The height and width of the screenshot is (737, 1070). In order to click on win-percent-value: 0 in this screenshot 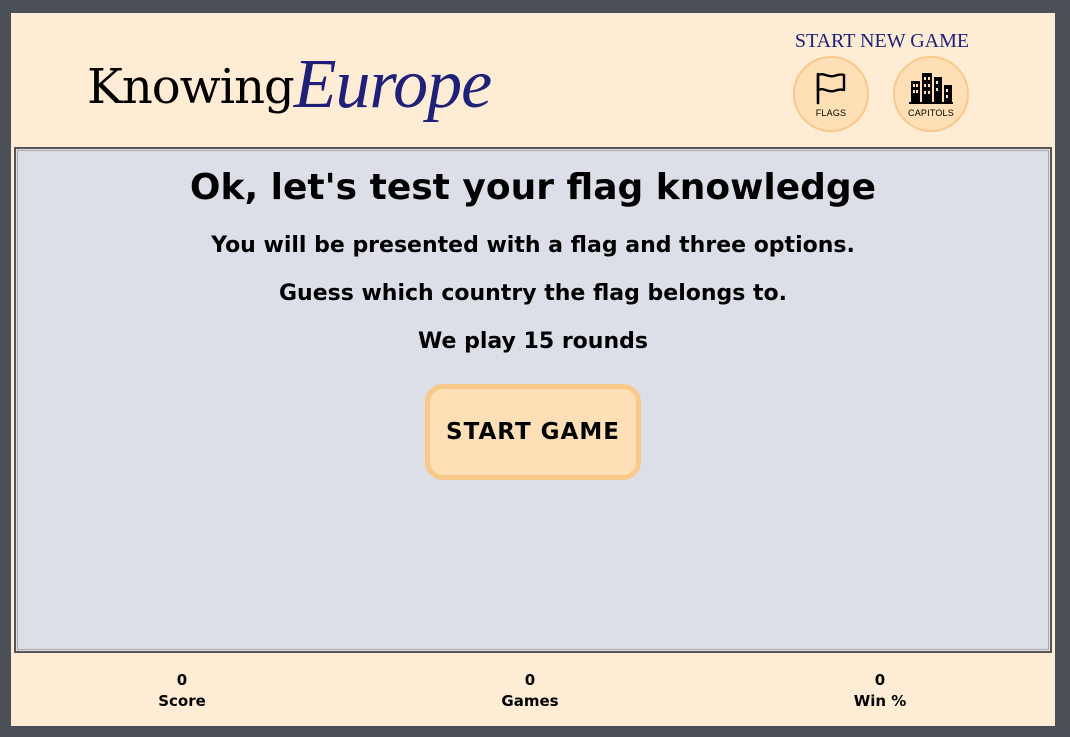, I will do `click(880, 680)`.